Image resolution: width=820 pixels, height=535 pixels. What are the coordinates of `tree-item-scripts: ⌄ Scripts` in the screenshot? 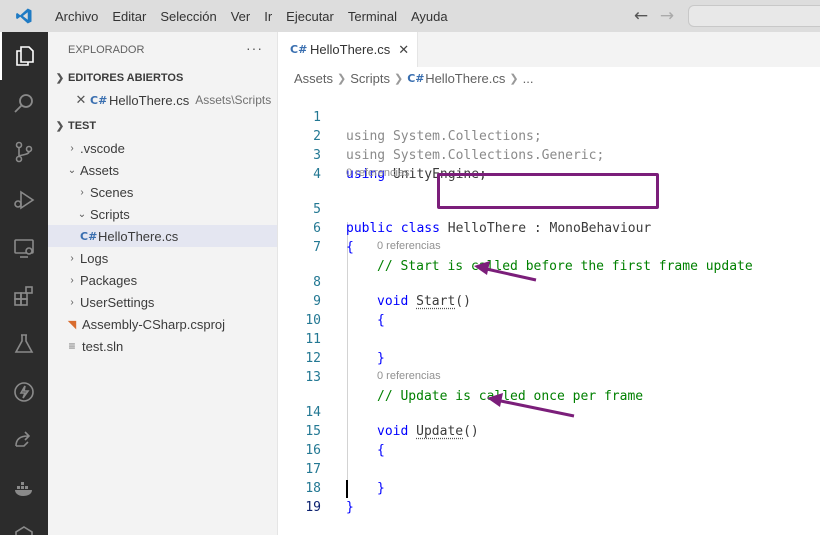 It's located at (162, 214).